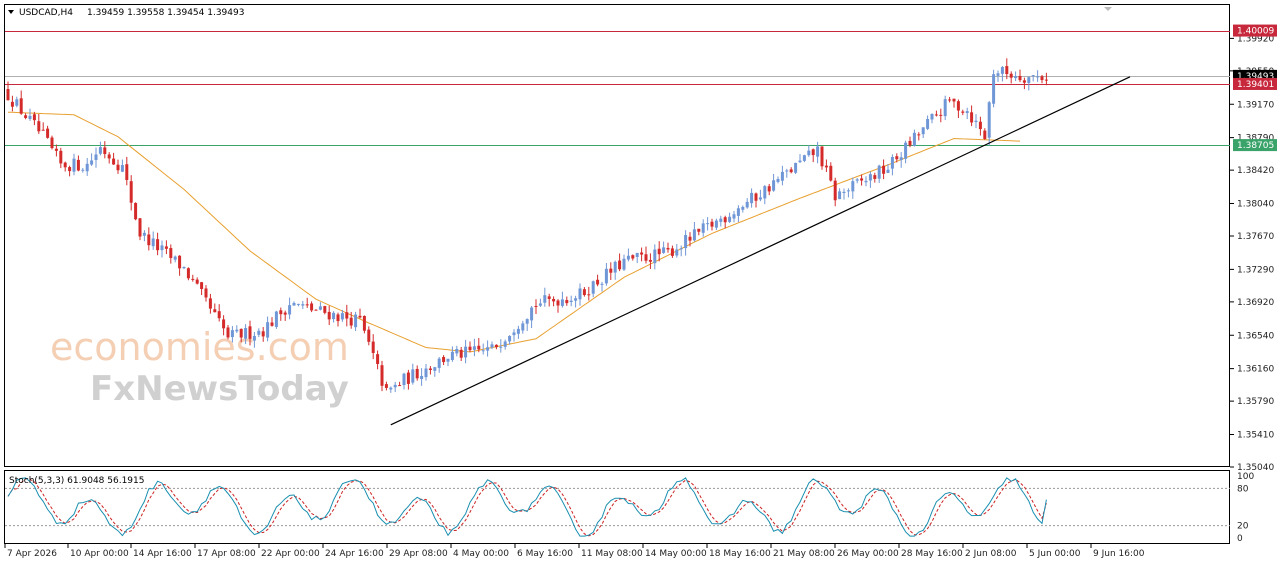  Describe the element at coordinates (165, 13) in the screenshot. I see `ohlc-values: 1.39459 1.39558 1.39454 1.39493` at that location.